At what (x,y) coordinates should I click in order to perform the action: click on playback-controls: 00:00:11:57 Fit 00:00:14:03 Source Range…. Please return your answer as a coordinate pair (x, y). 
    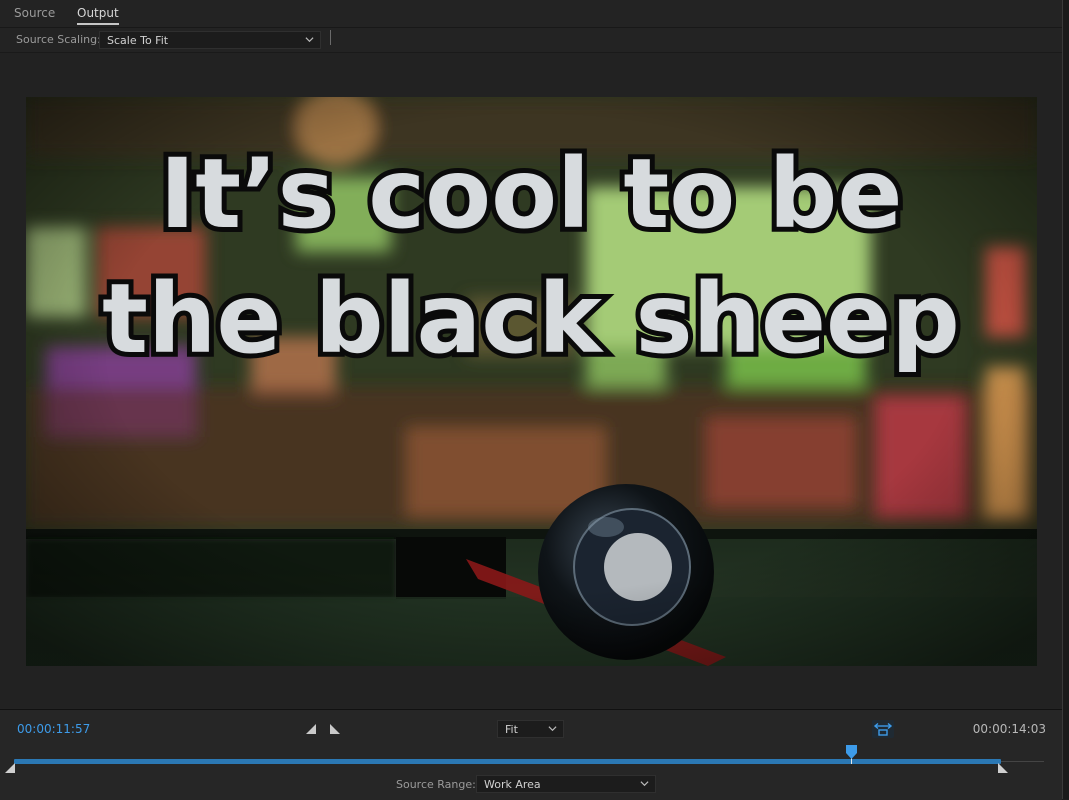
    Looking at the image, I should click on (531, 754).